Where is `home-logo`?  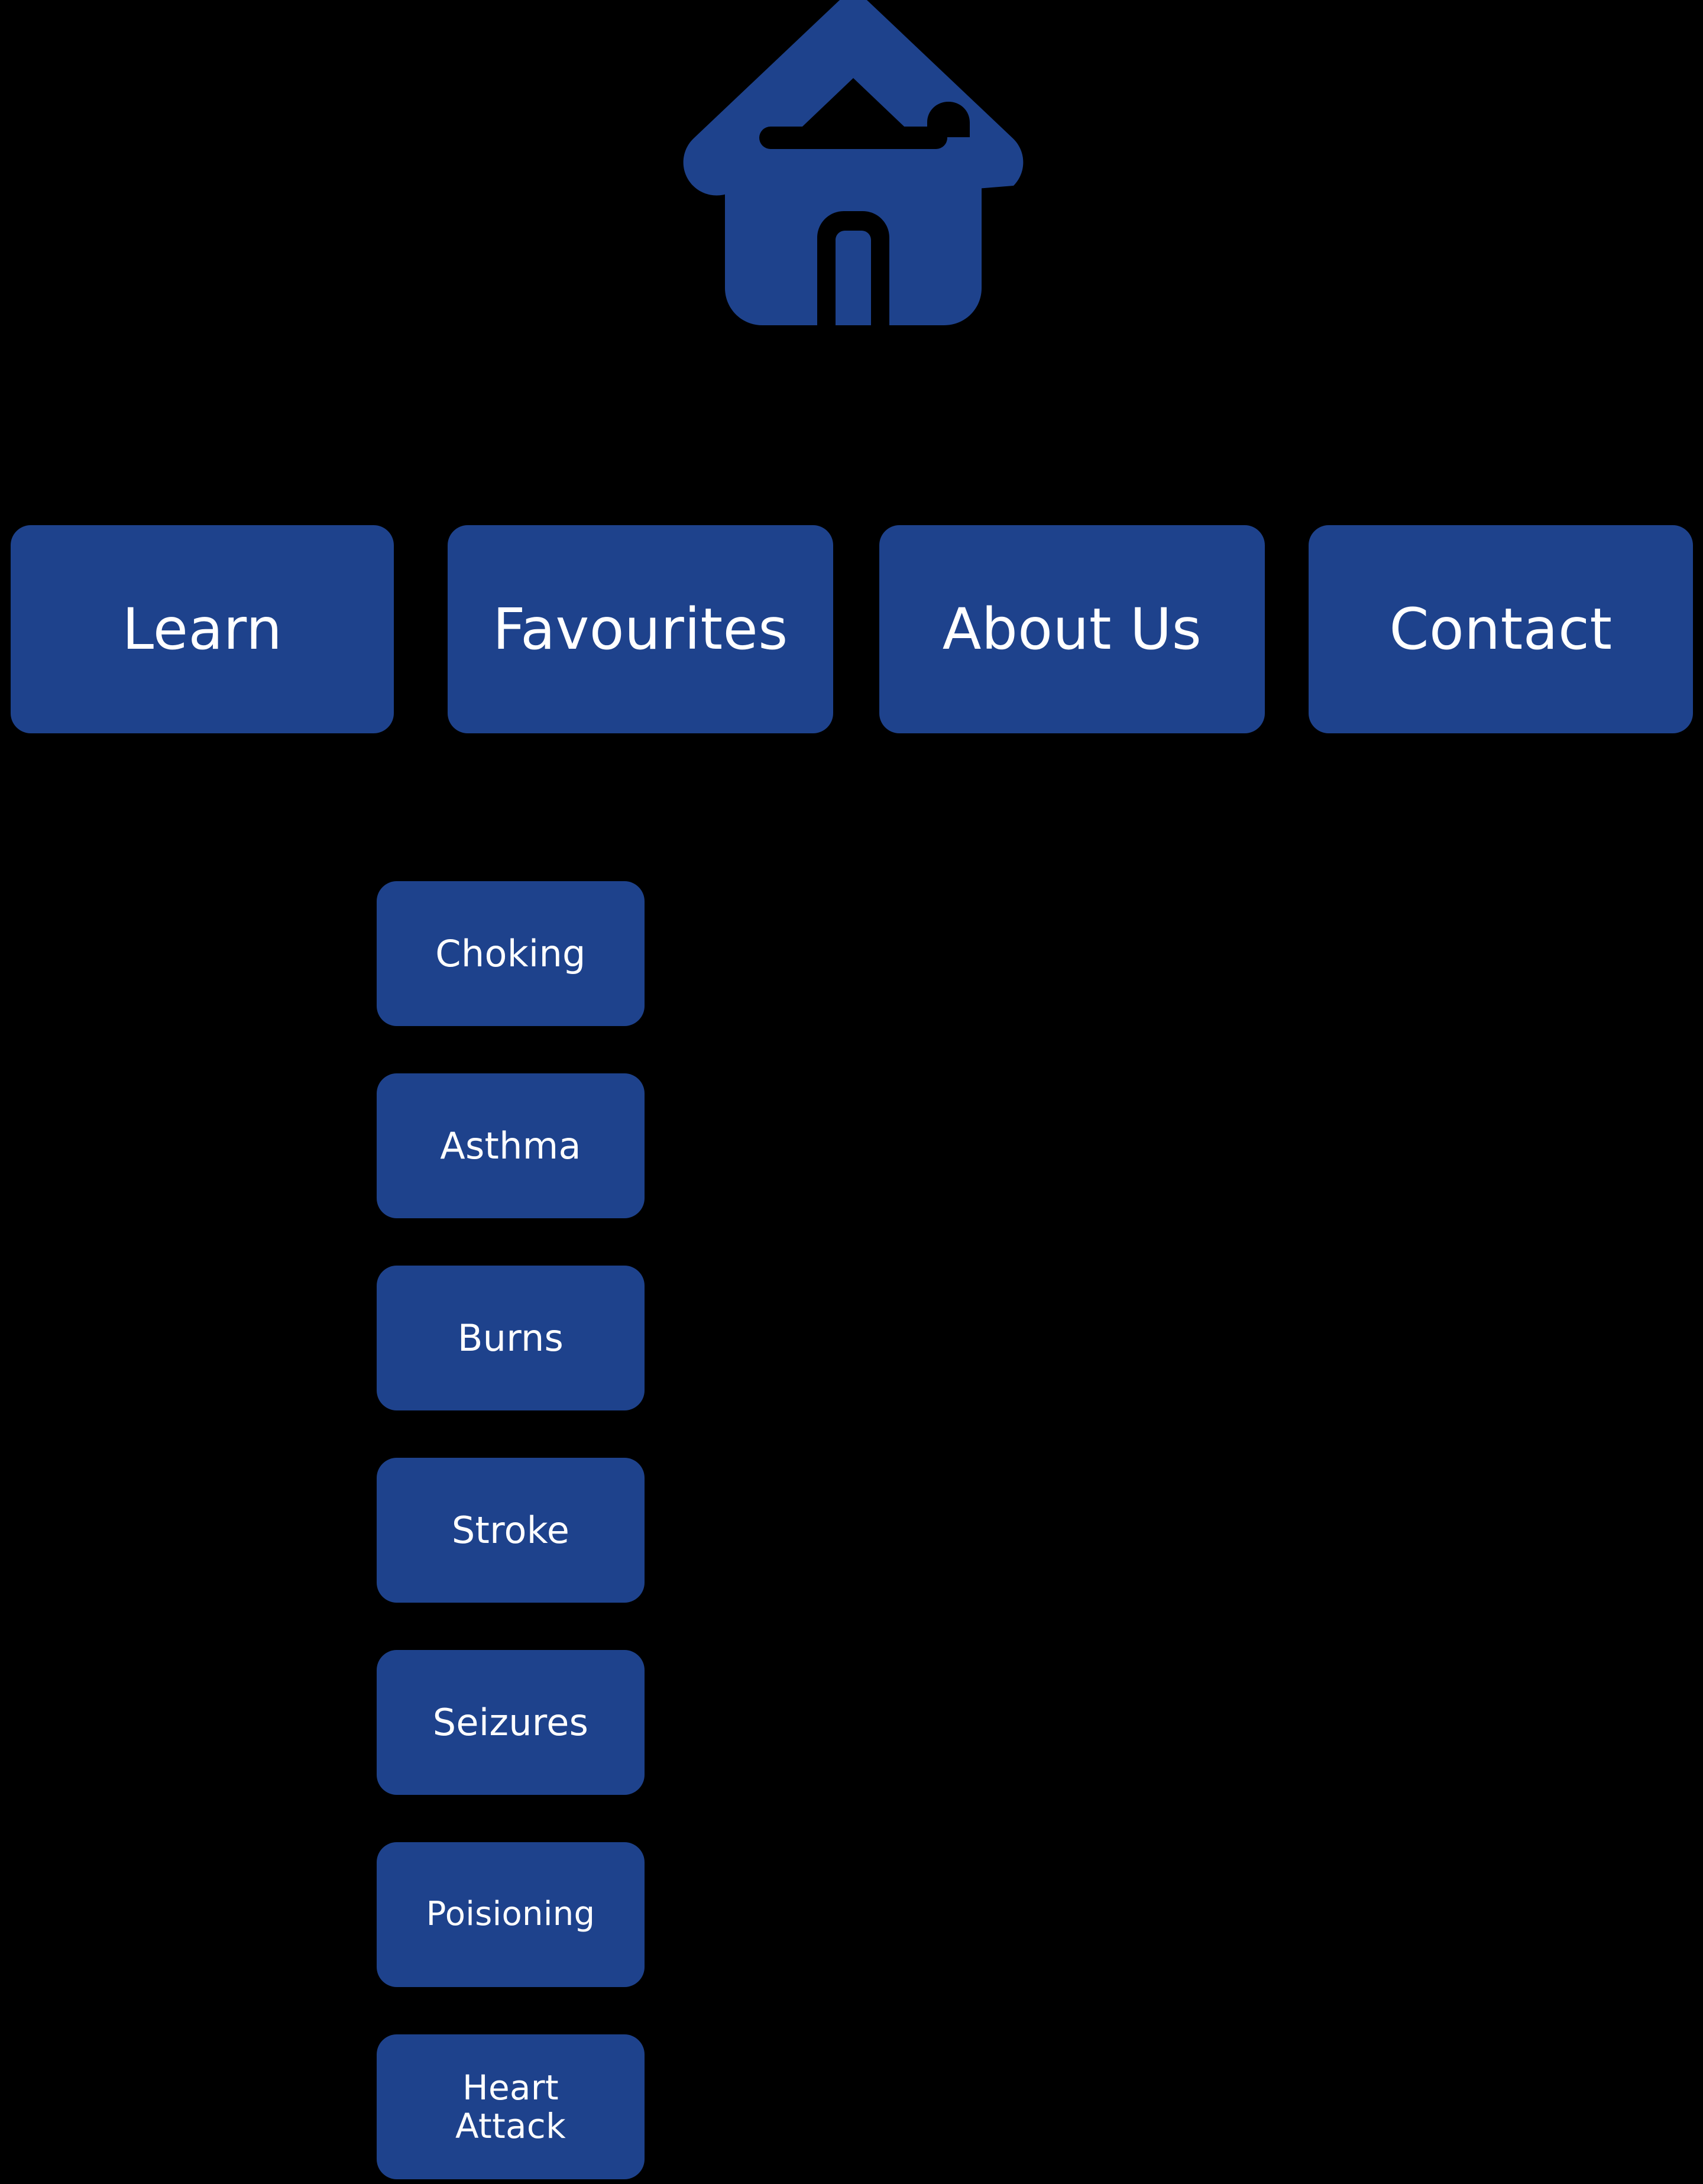
home-logo is located at coordinates (853, 172).